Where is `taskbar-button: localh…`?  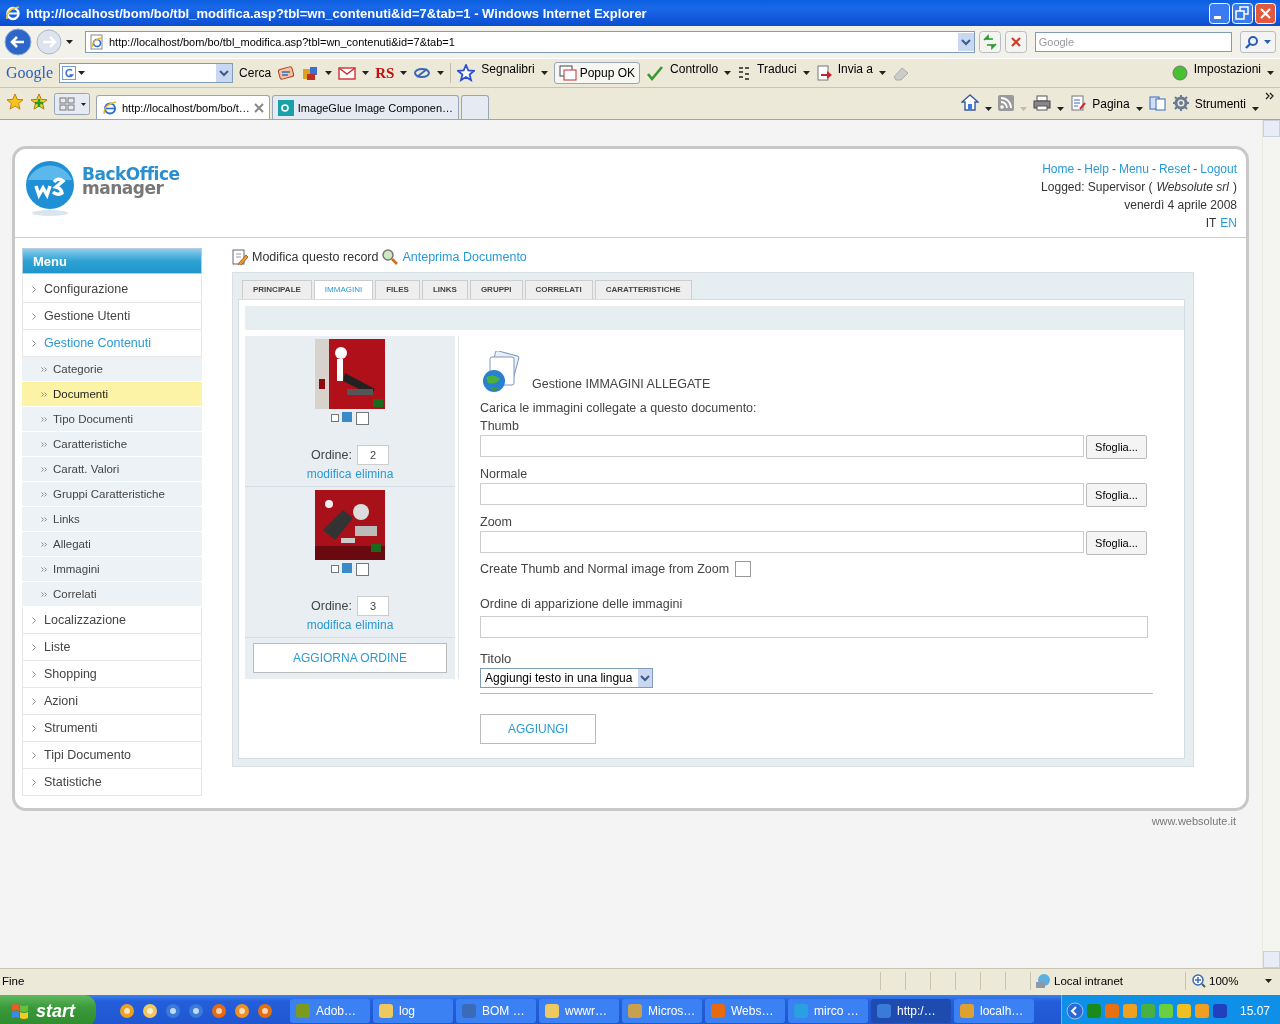
taskbar-button: localh… is located at coordinates (994, 1011).